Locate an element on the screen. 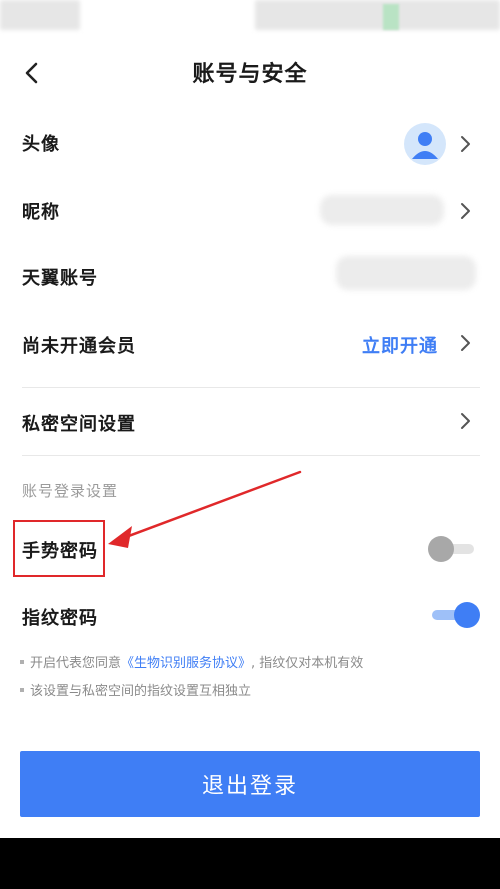 Image resolution: width=500 pixels, height=889 pixels. account-value-obscured is located at coordinates (406, 273).